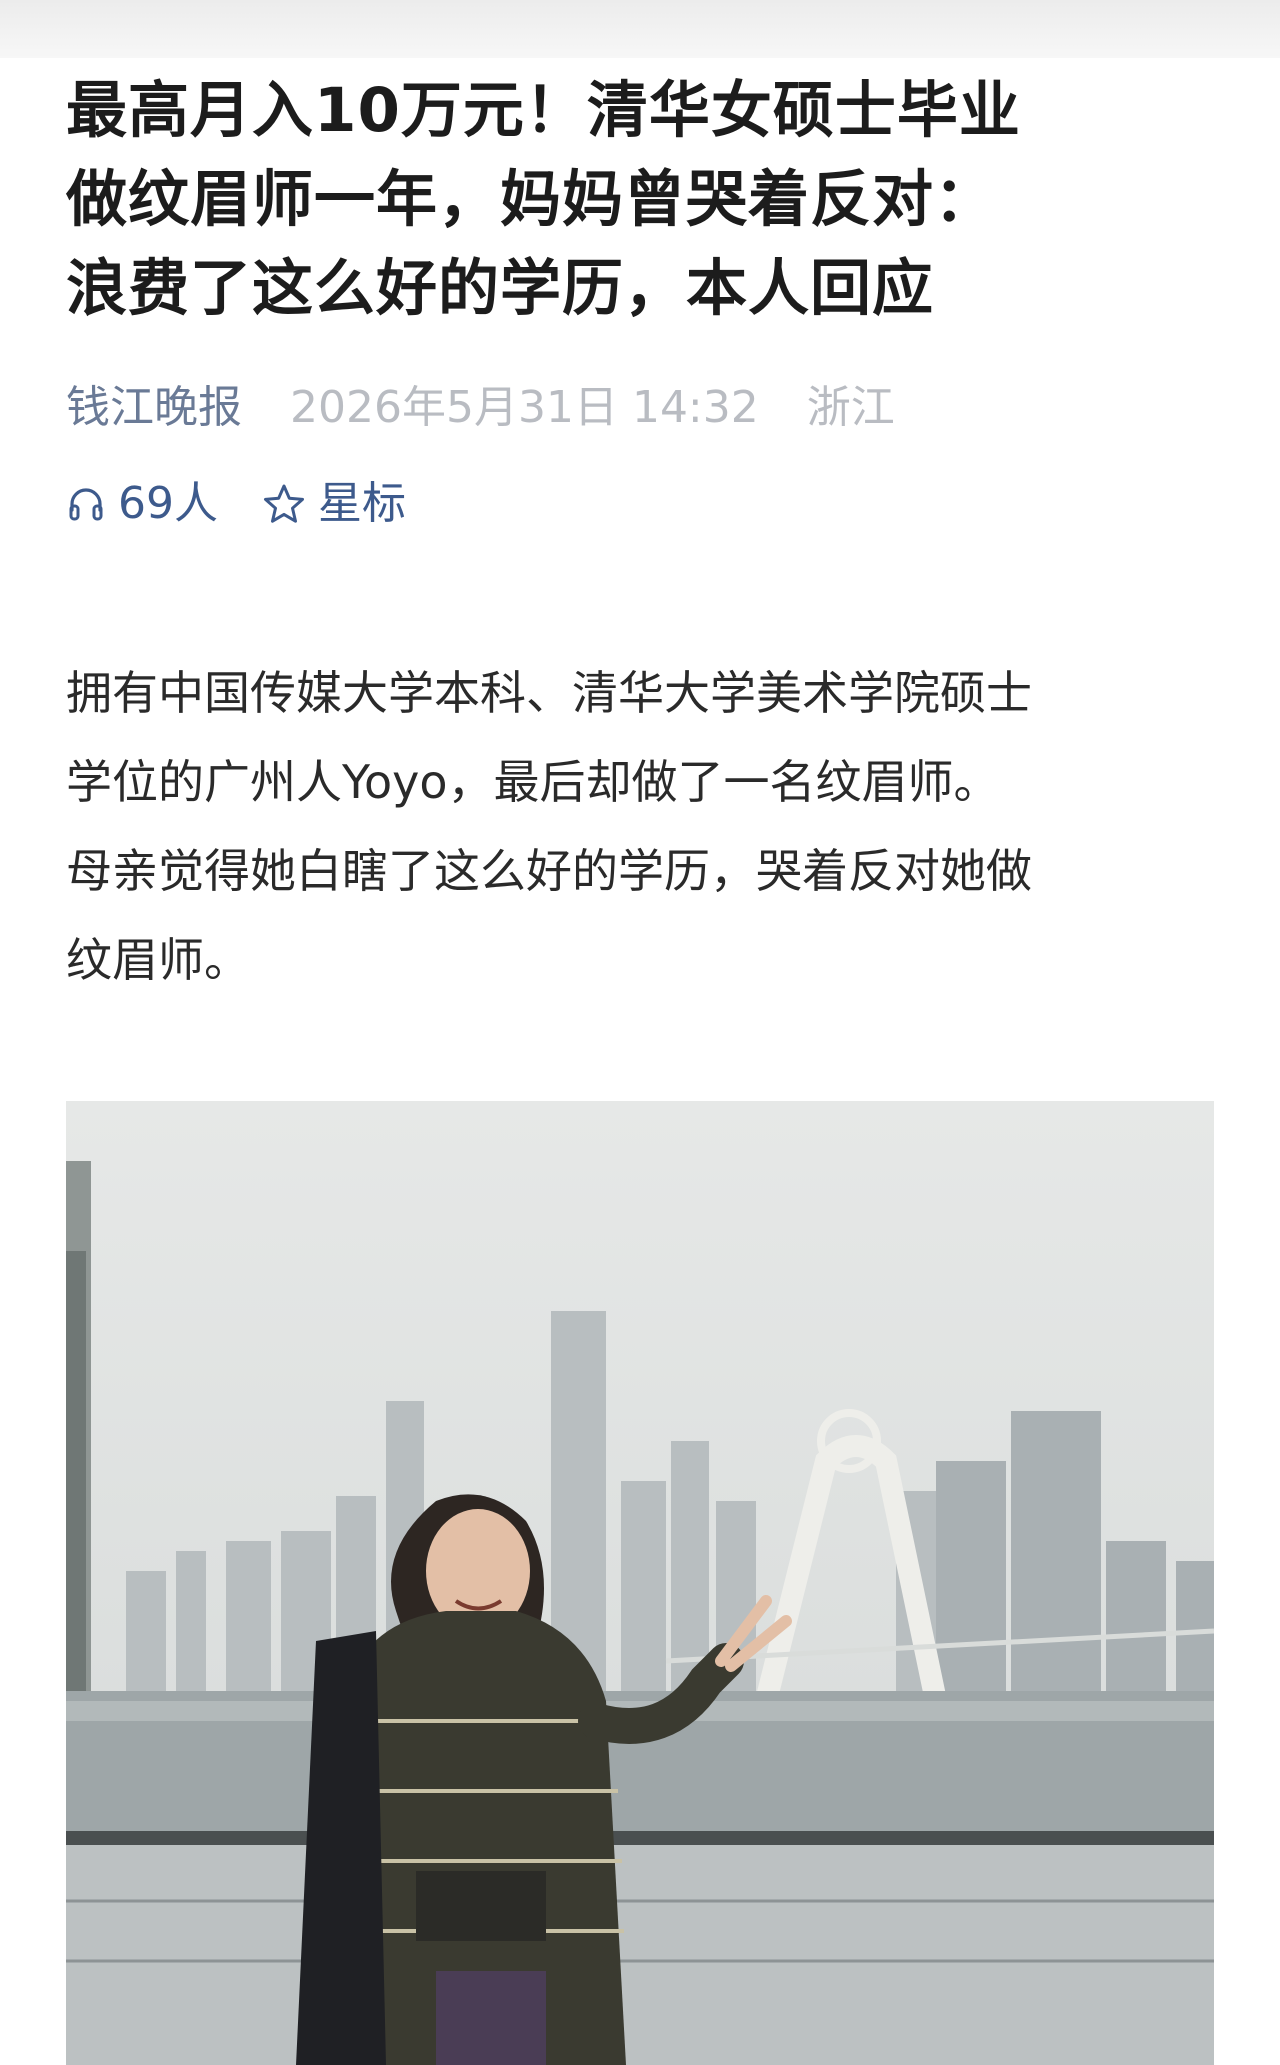 The image size is (1280, 2065). Describe the element at coordinates (549, 871) in the screenshot. I see `lead-line: 母亲觉得她白瞎了这么好的学历，哭着反对她做` at that location.